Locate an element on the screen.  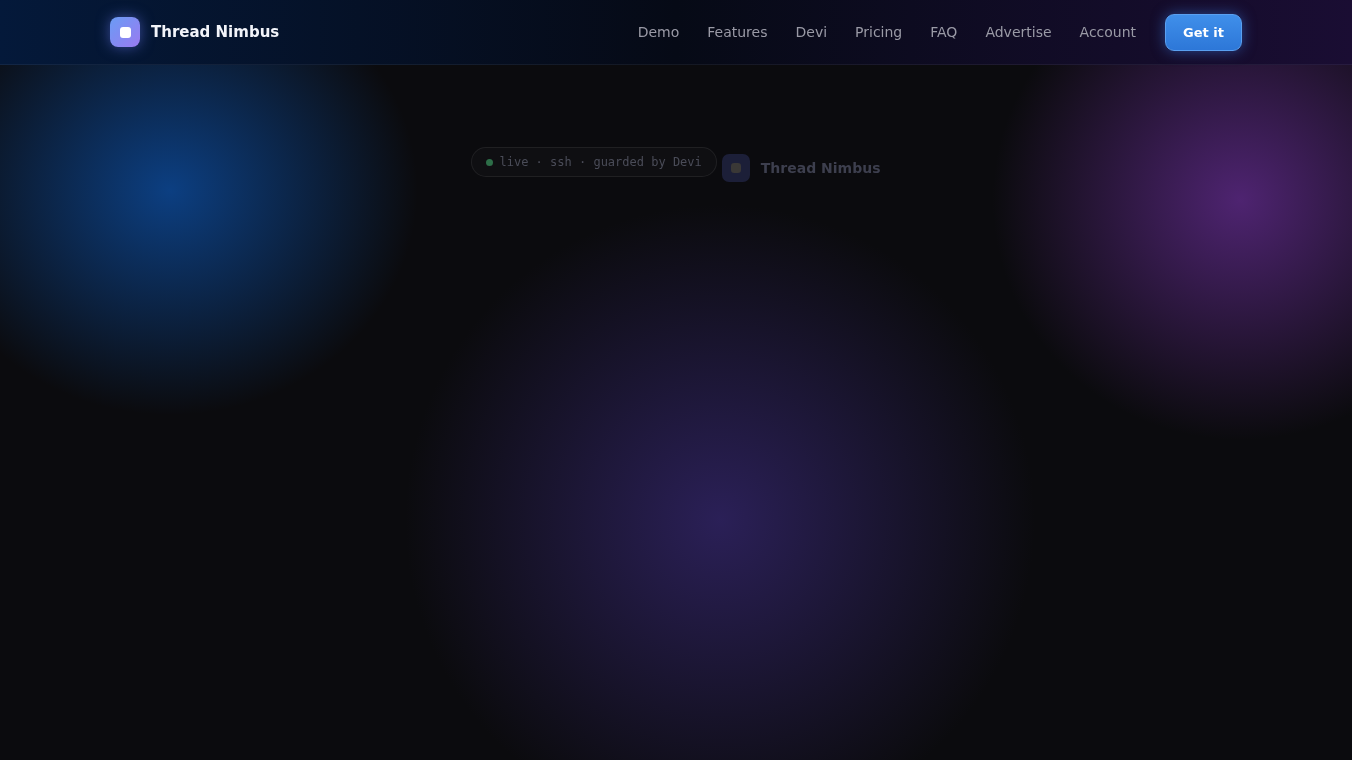
status-text: live · ssh · guarded by Devi is located at coordinates (600, 162).